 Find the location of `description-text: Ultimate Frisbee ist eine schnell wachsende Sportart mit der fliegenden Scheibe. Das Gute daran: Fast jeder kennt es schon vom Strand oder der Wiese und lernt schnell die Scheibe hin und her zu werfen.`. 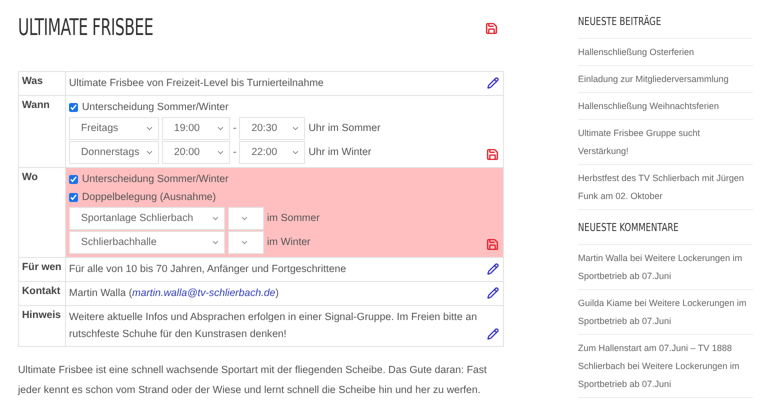

description-text: Ultimate Frisbee ist eine schnell wachsende Sportart mit der fliegenden Scheibe. Das Gute daran: Fast jeder kennt es schon vom Strand oder der Wiese und lernt schnell die Scheibe hin und her zu werfen. is located at coordinates (253, 381).